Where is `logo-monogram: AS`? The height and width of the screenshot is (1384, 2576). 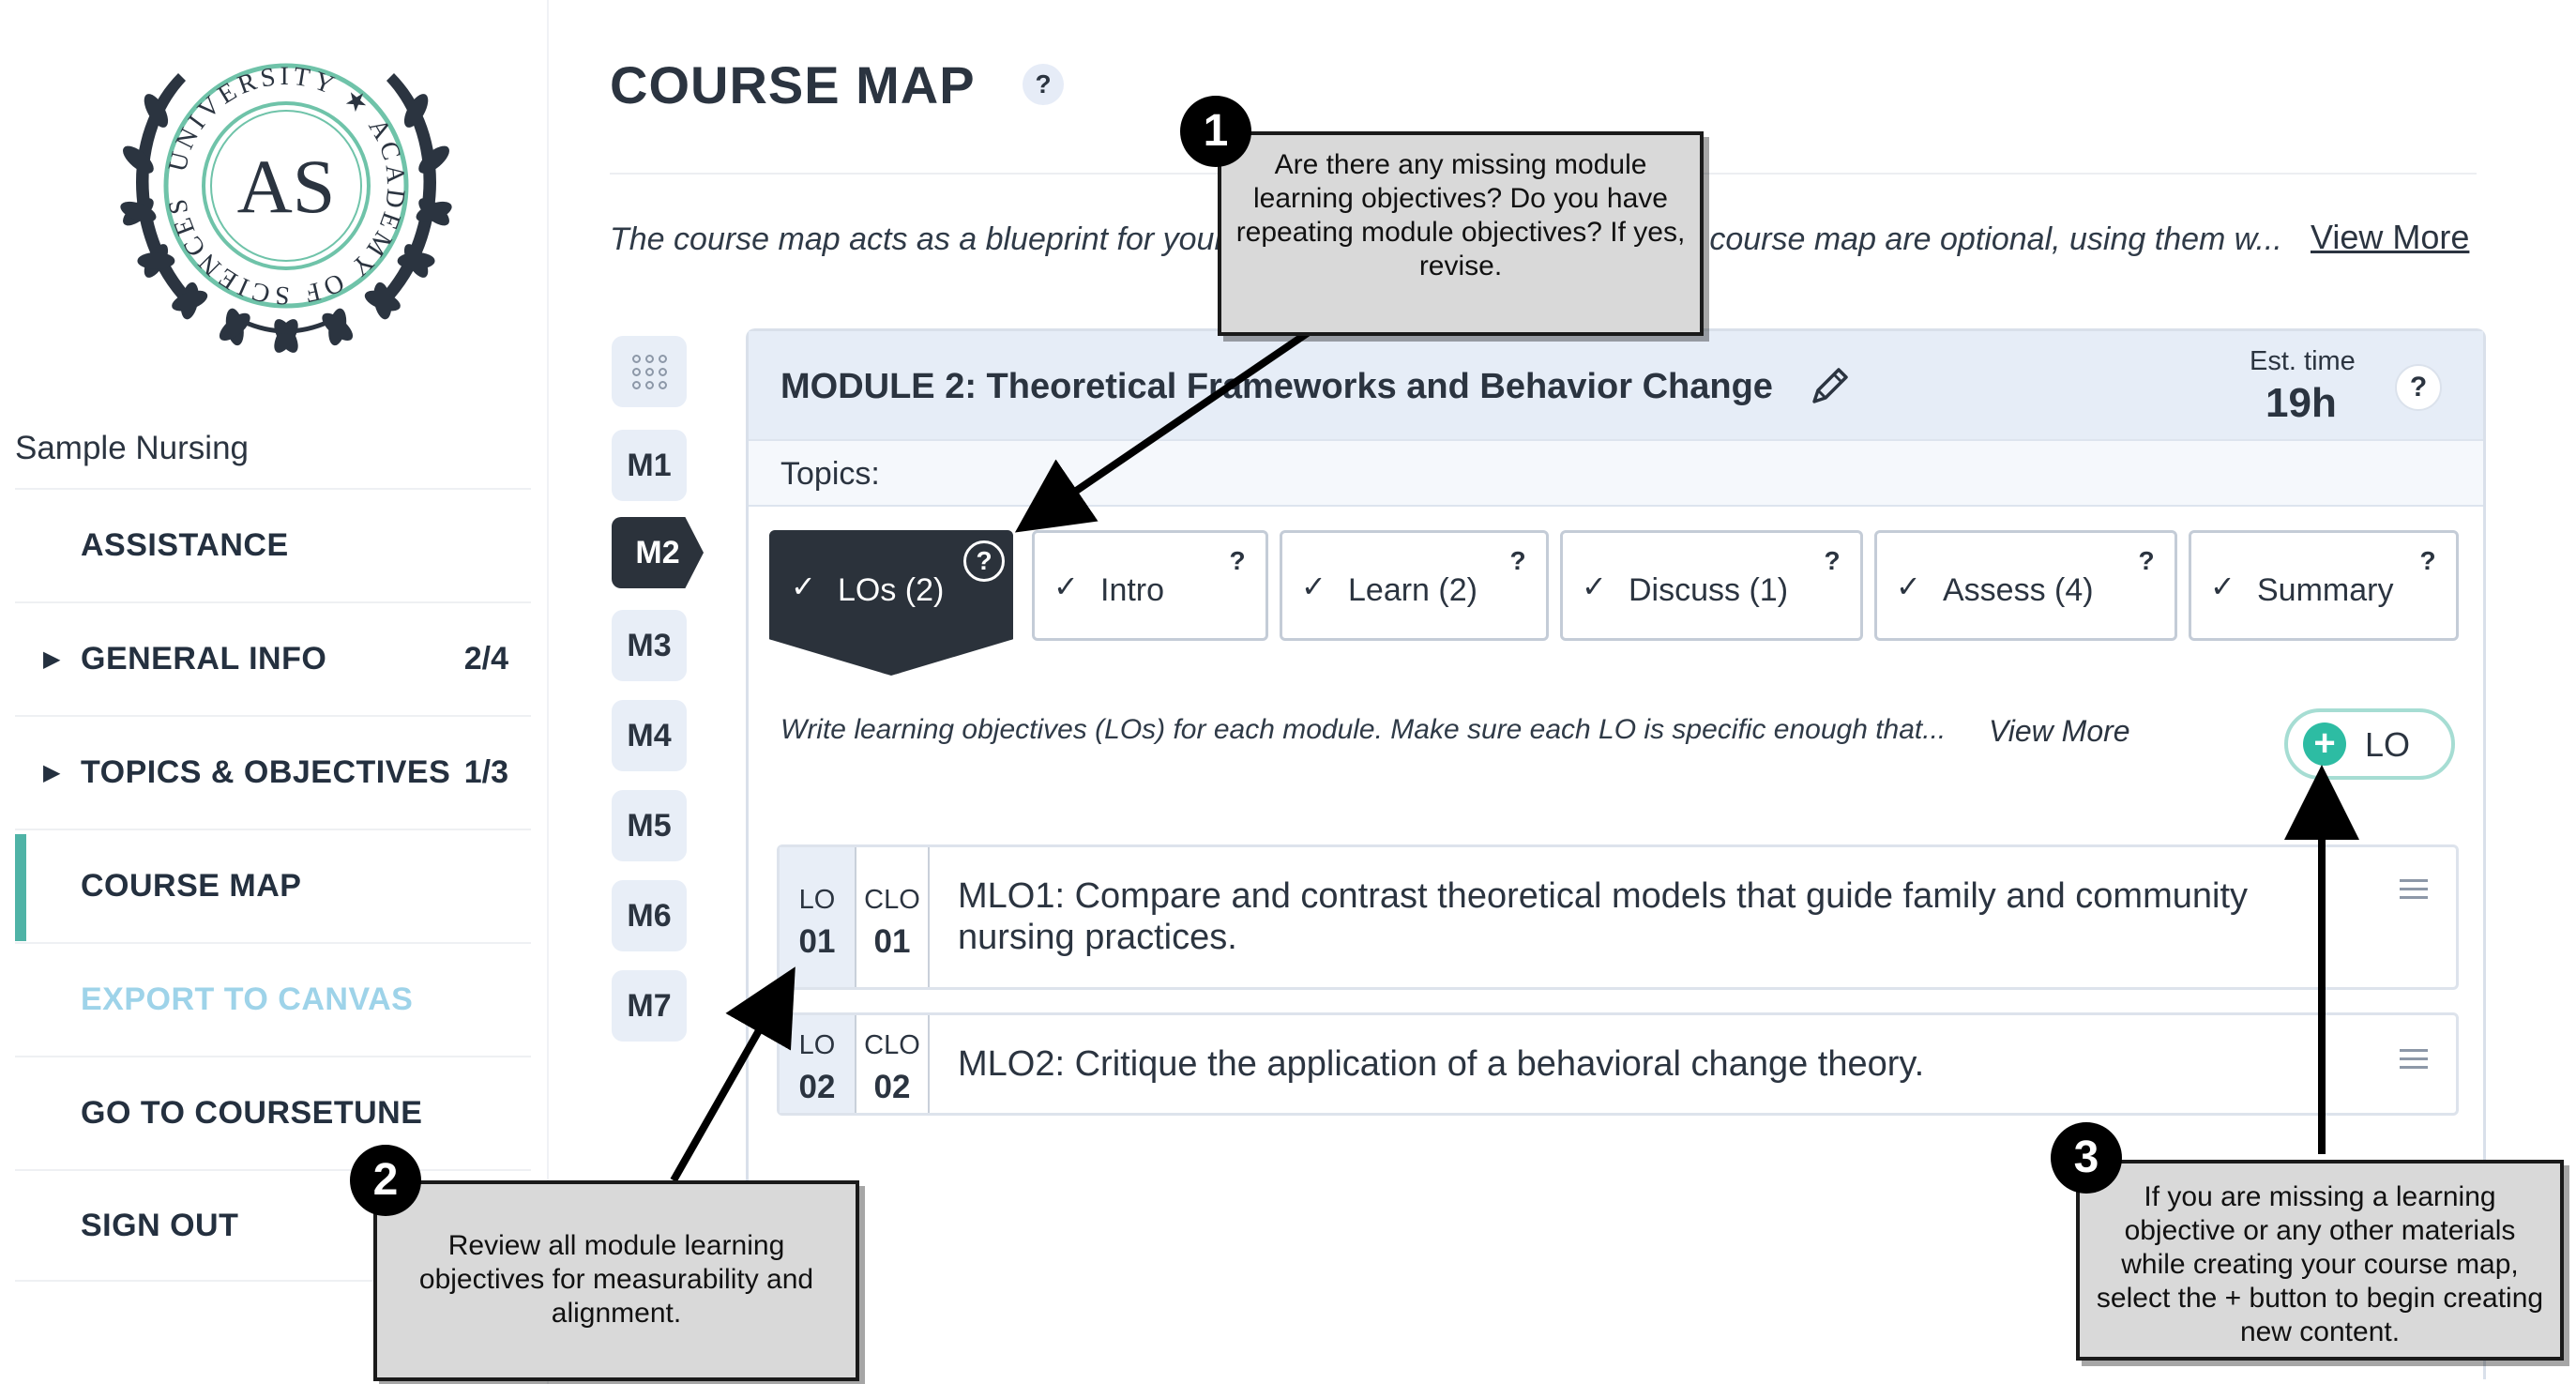
logo-monogram: AS is located at coordinates (286, 186).